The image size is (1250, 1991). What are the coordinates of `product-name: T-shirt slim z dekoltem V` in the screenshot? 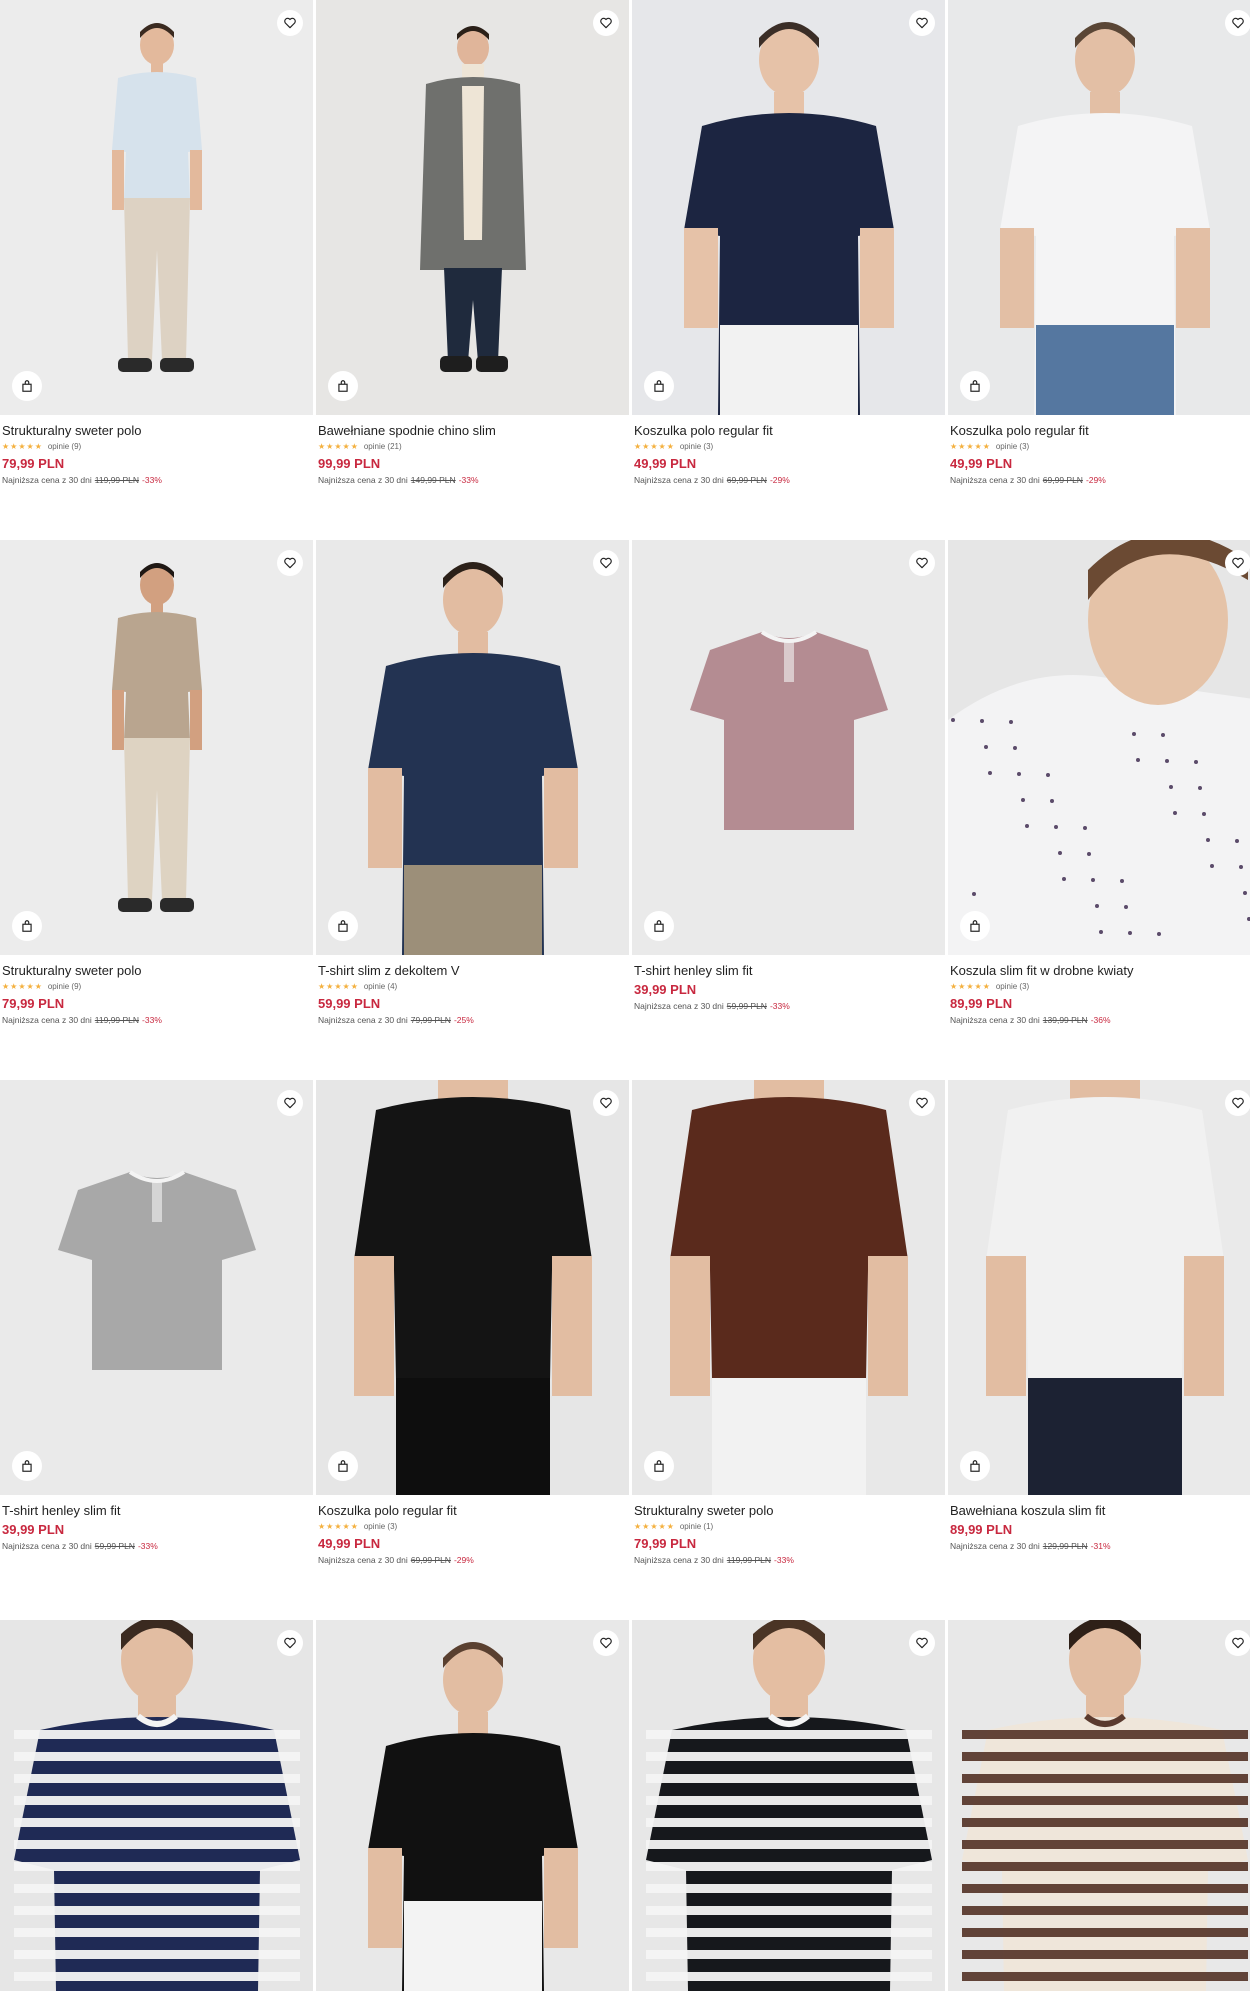 It's located at (472, 971).